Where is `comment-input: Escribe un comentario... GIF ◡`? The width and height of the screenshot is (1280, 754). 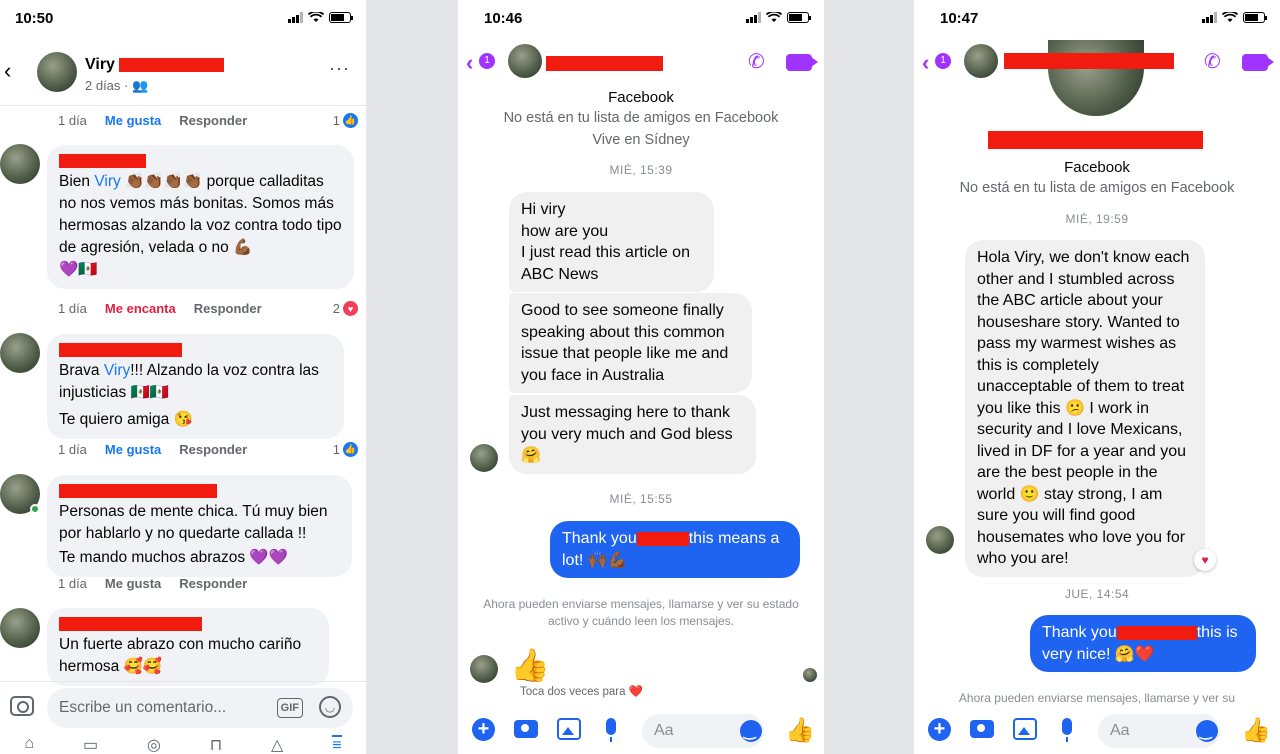
comment-input: Escribe un comentario... GIF ◡ is located at coordinates (200, 708).